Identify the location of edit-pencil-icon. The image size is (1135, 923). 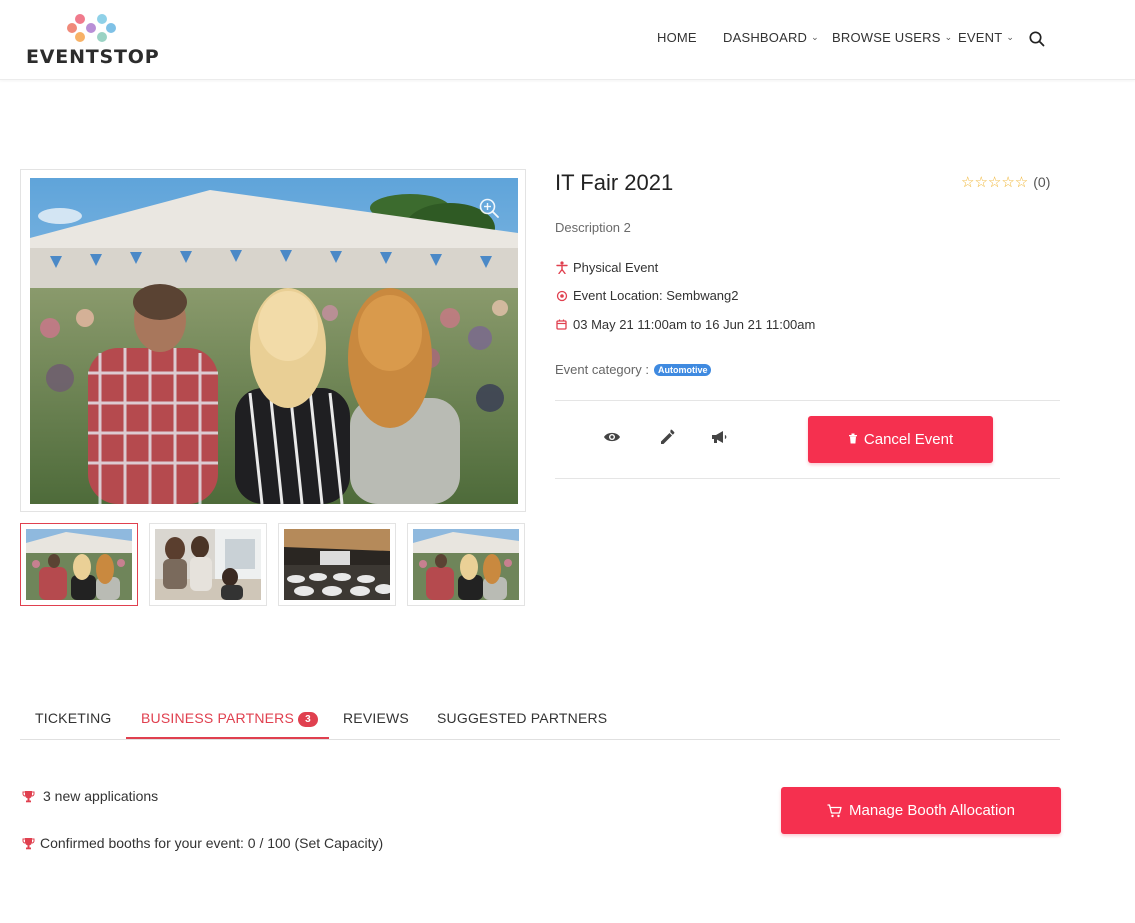
(667, 437).